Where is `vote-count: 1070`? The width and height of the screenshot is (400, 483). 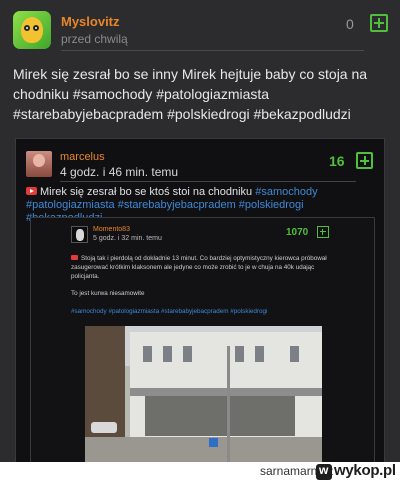 vote-count: 1070 is located at coordinates (297, 232).